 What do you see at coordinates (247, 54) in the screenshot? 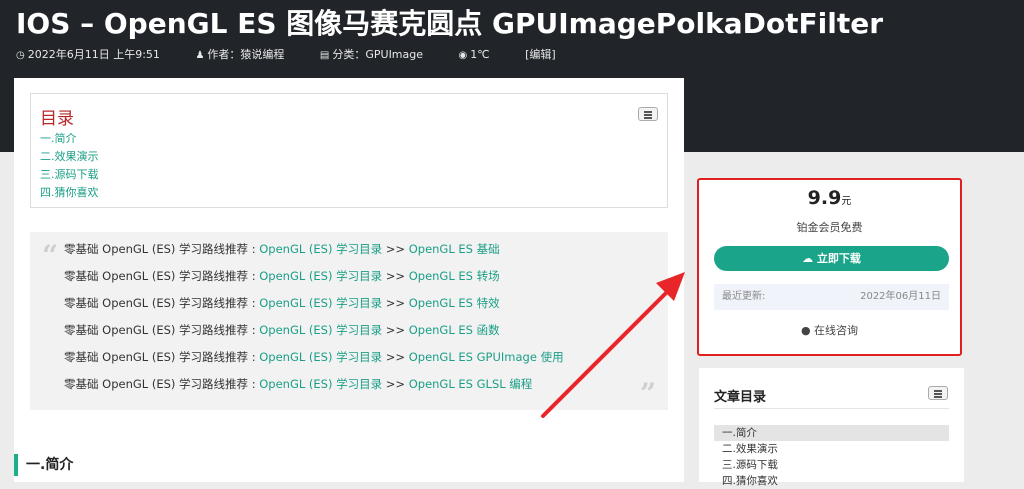
I see `post-author: ♟ 作者：猿说编程` at bounding box center [247, 54].